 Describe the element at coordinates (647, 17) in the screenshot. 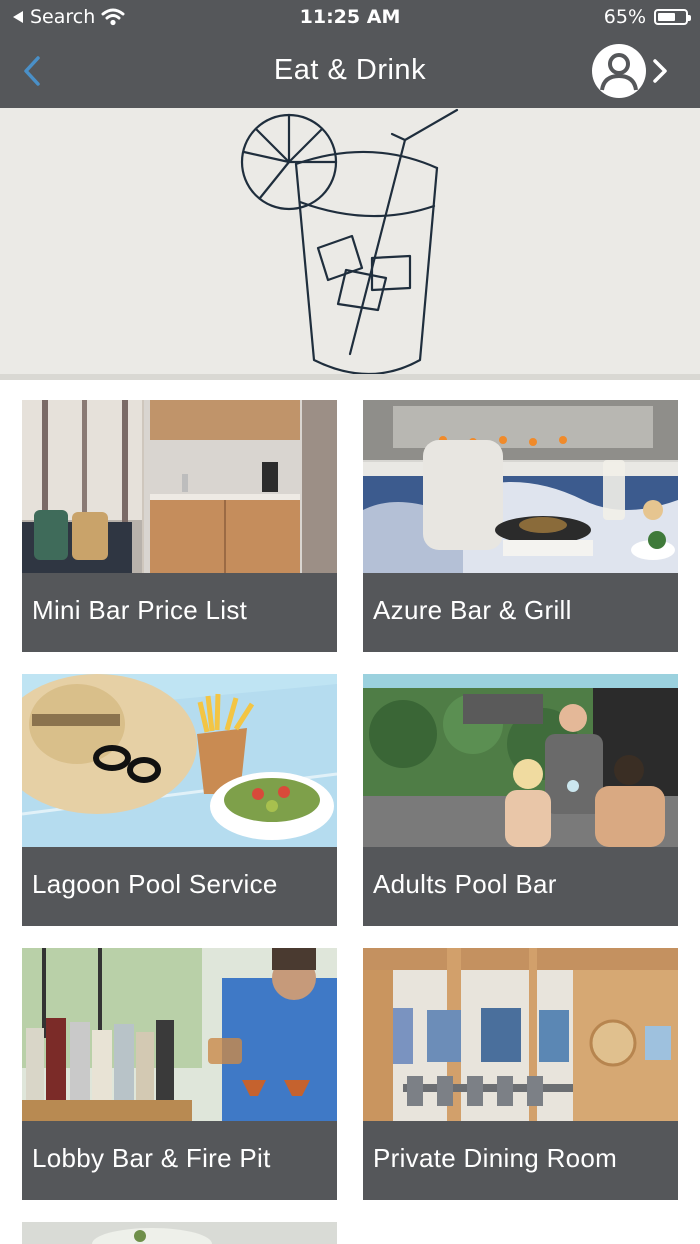

I see `status-right: 65%` at that location.